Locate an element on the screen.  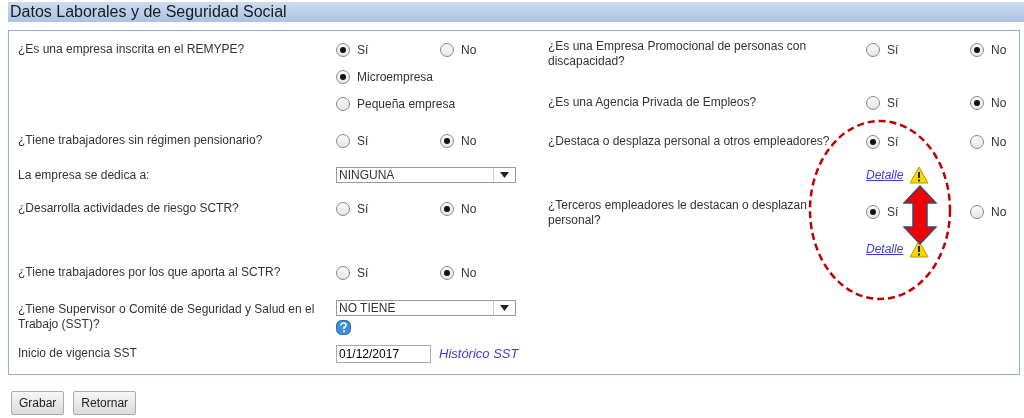
option-label: Microempresa is located at coordinates (395, 76).